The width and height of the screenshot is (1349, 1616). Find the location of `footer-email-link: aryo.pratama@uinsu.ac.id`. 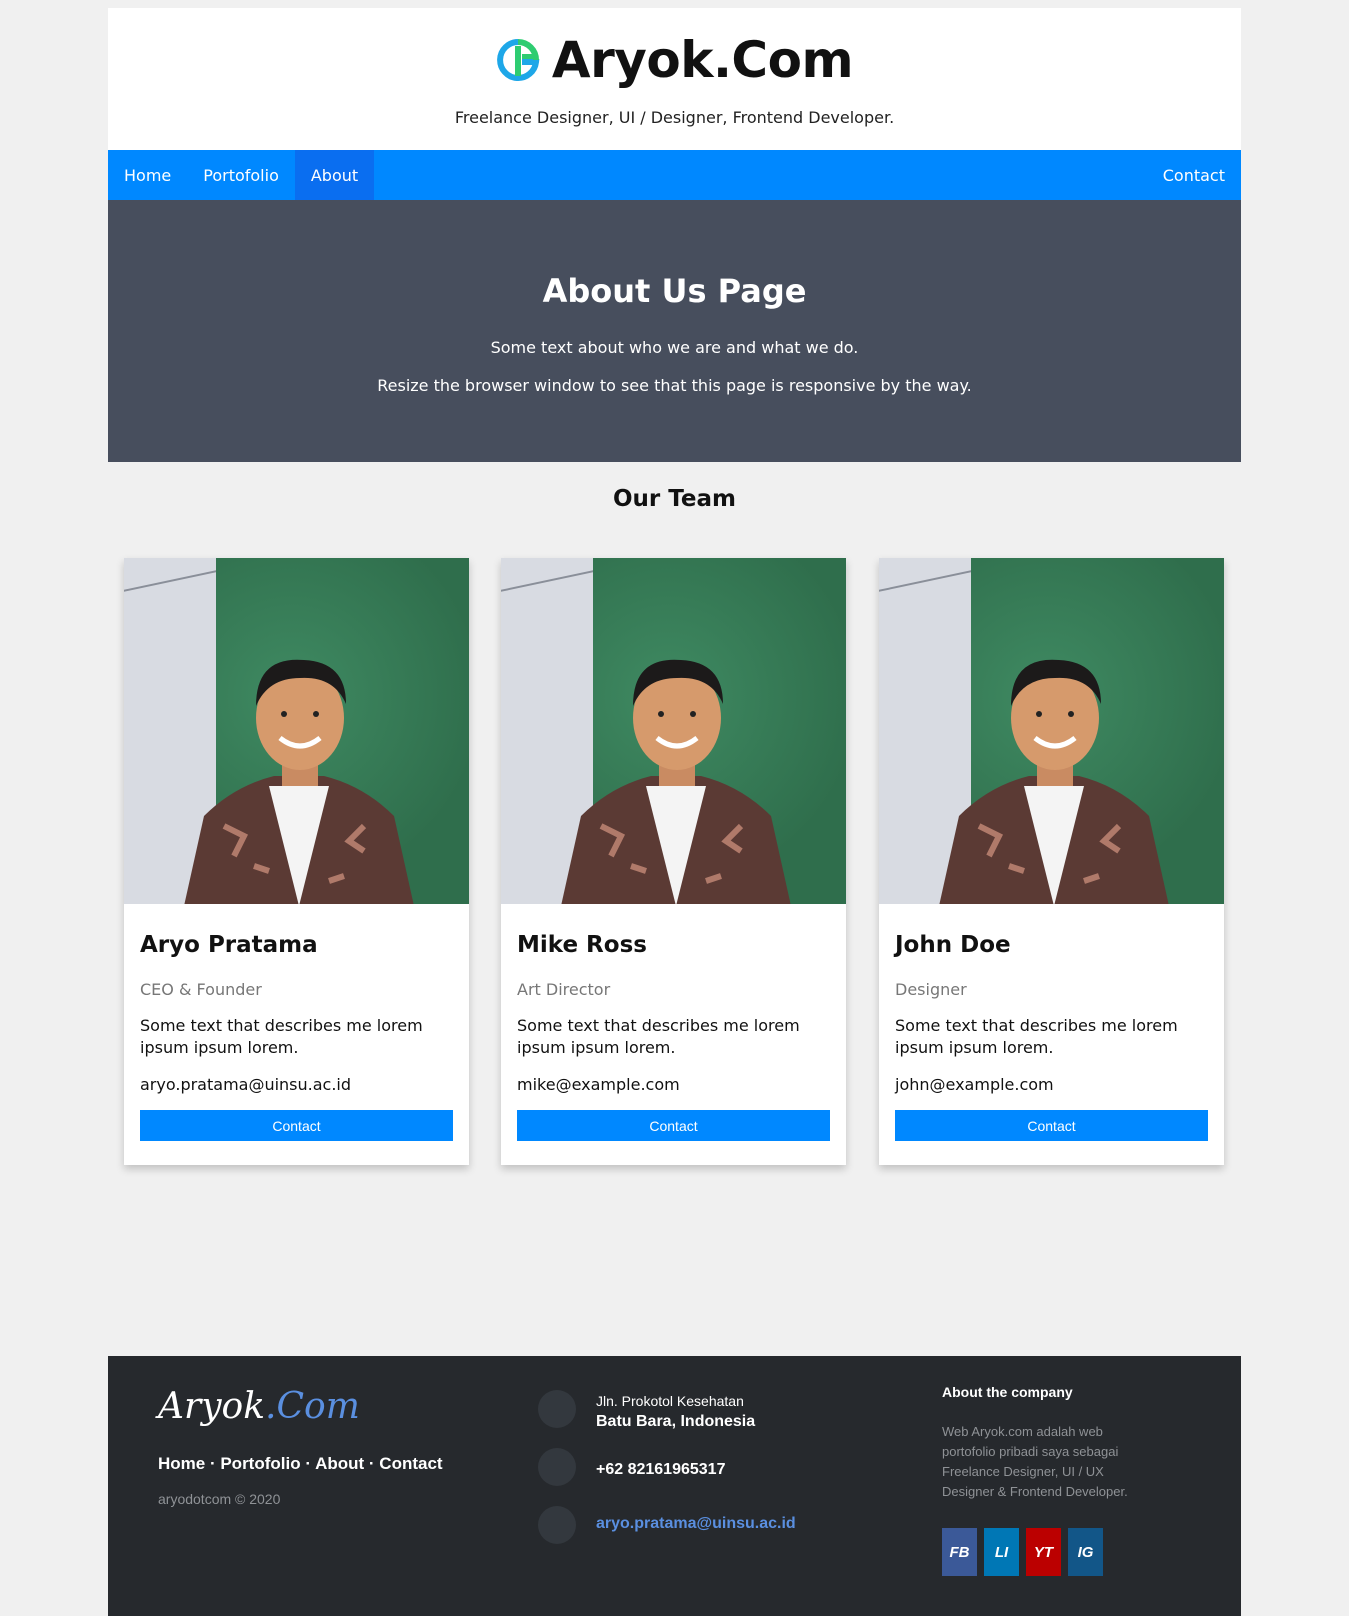

footer-email-link: aryo.pratama@uinsu.ac.id is located at coordinates (696, 1523).